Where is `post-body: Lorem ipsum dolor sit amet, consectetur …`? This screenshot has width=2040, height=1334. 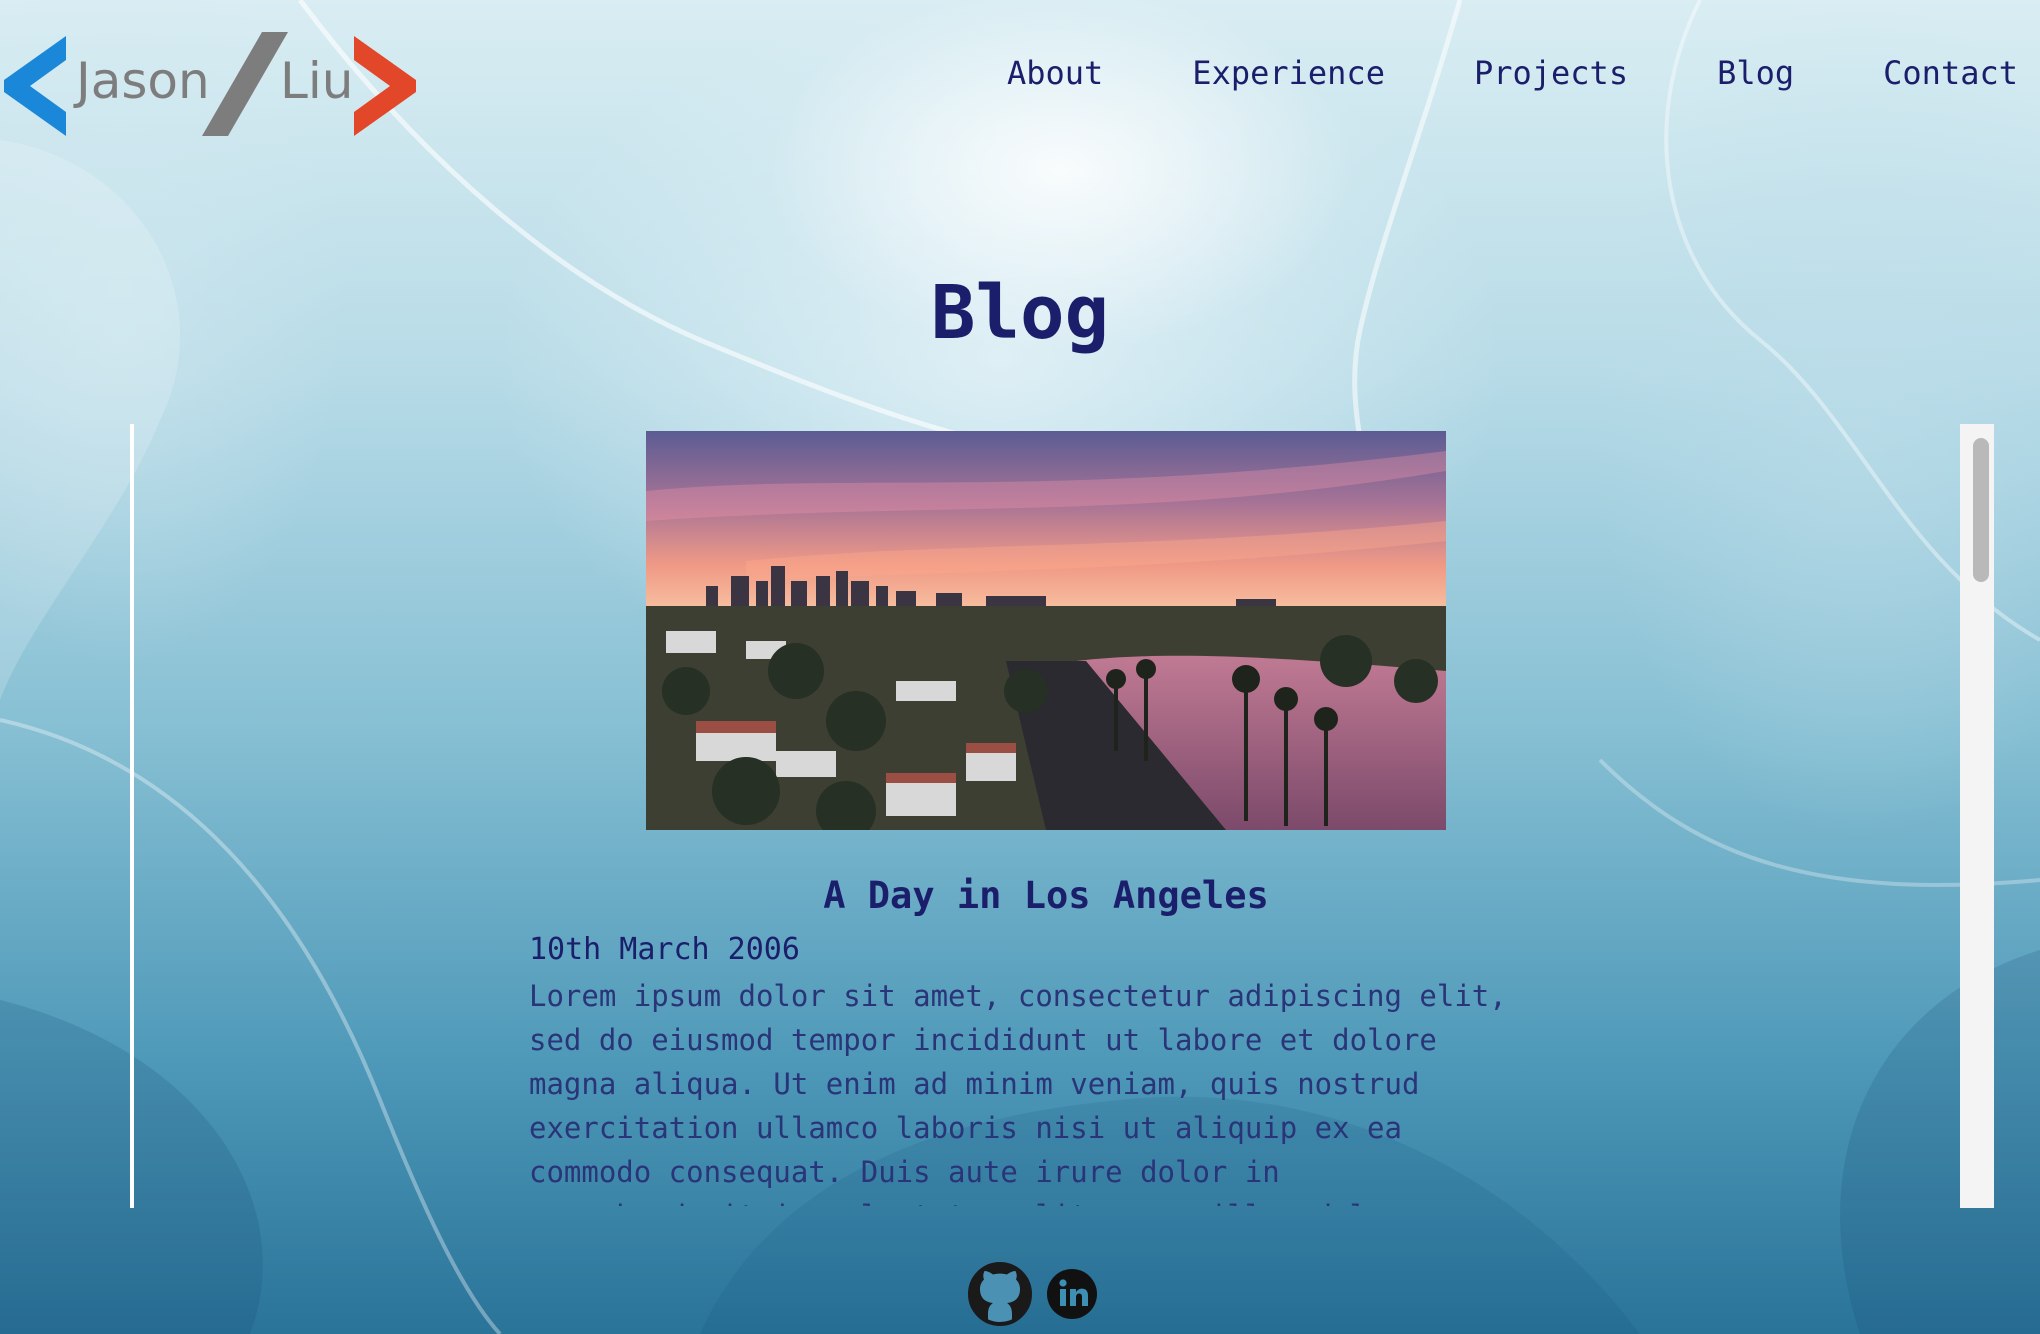 post-body: Lorem ipsum dolor sit amet, consectetur … is located at coordinates (1018, 1092).